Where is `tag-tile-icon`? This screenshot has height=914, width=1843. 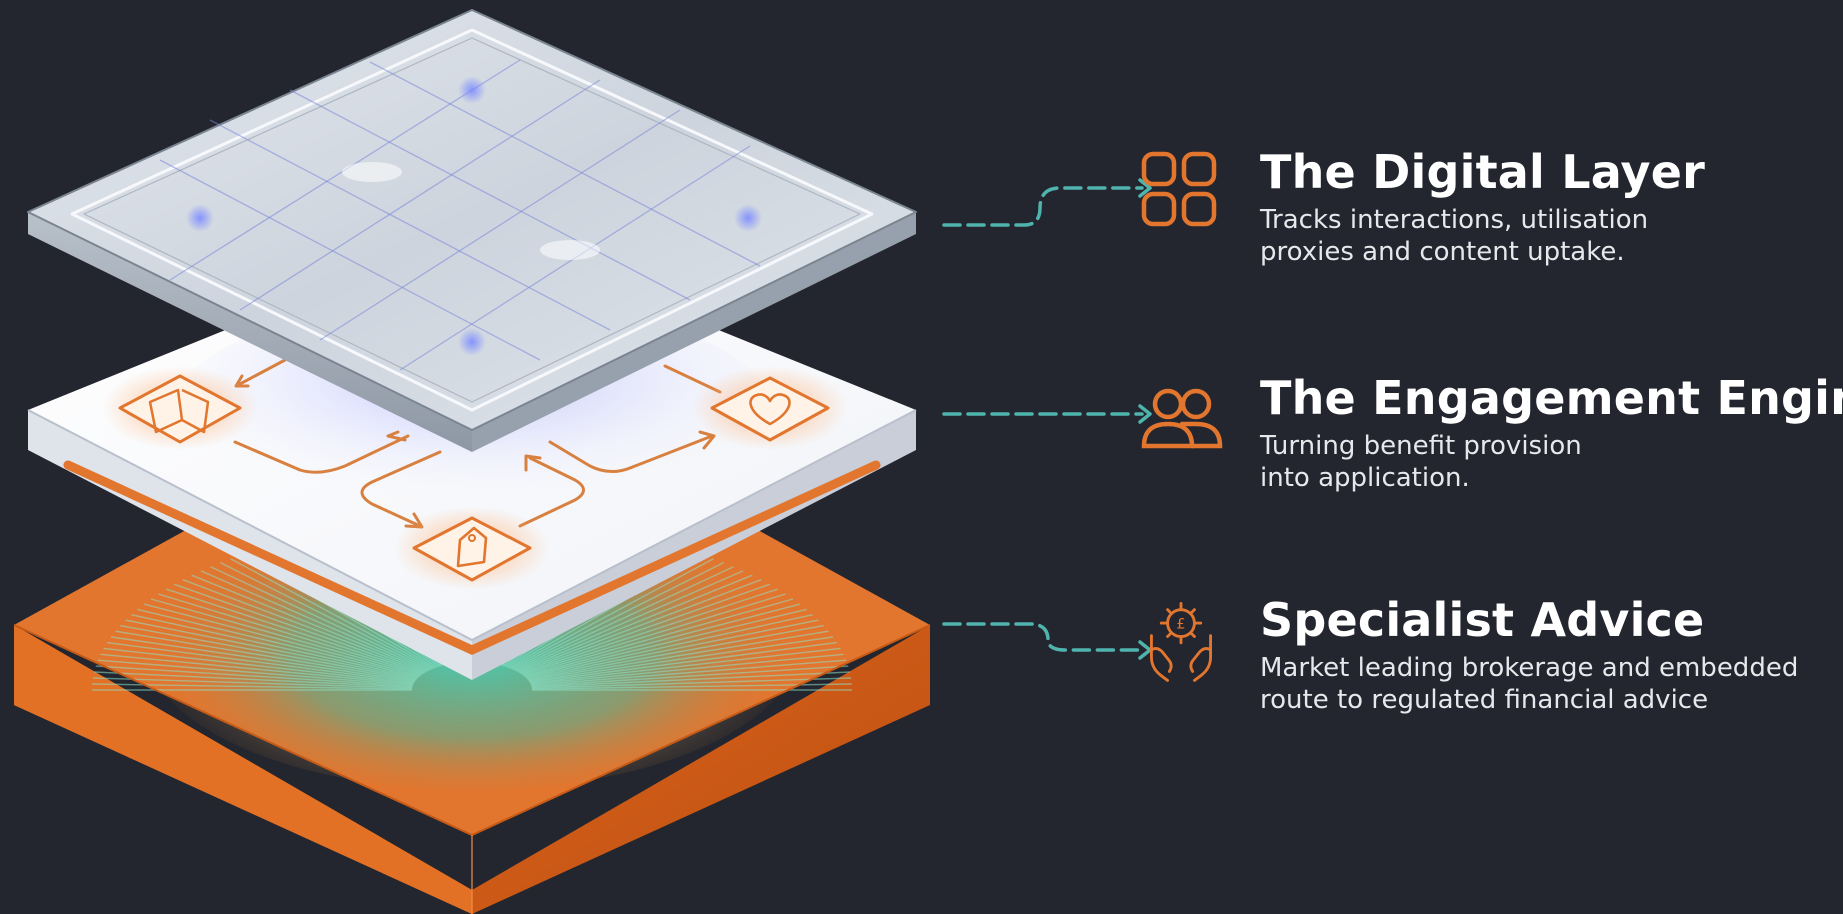 tag-tile-icon is located at coordinates (472, 548).